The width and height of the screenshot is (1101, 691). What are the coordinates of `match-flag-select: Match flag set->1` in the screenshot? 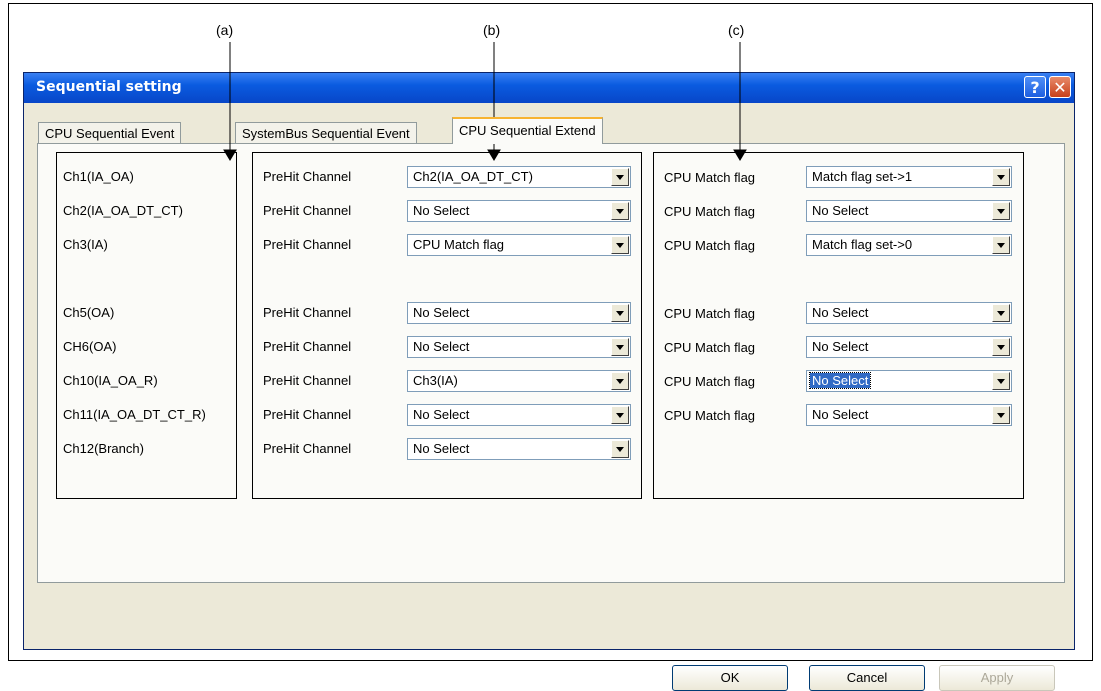 It's located at (909, 177).